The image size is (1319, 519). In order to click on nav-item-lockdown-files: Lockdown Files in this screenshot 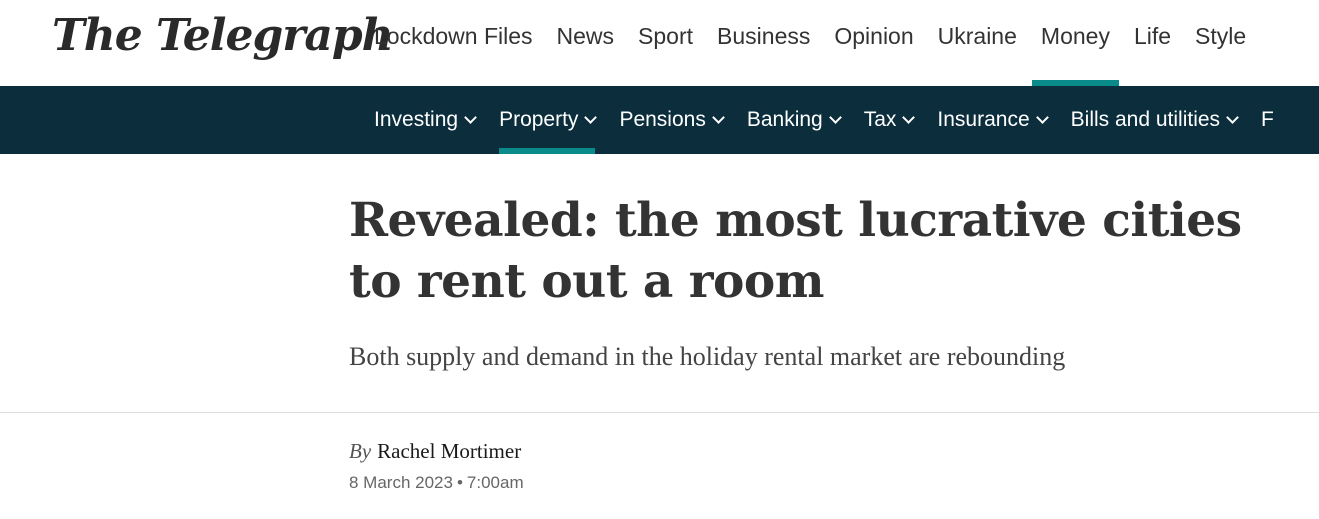, I will do `click(453, 43)`.